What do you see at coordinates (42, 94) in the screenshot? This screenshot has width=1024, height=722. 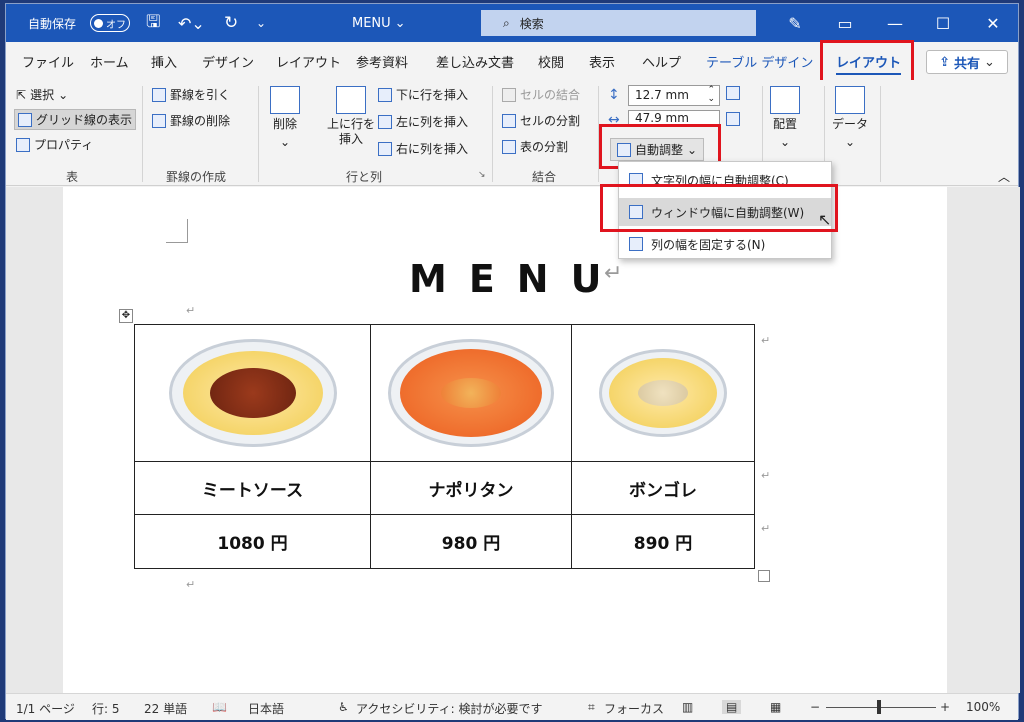 I see `select-button: ⇱ 選択 ⌄` at bounding box center [42, 94].